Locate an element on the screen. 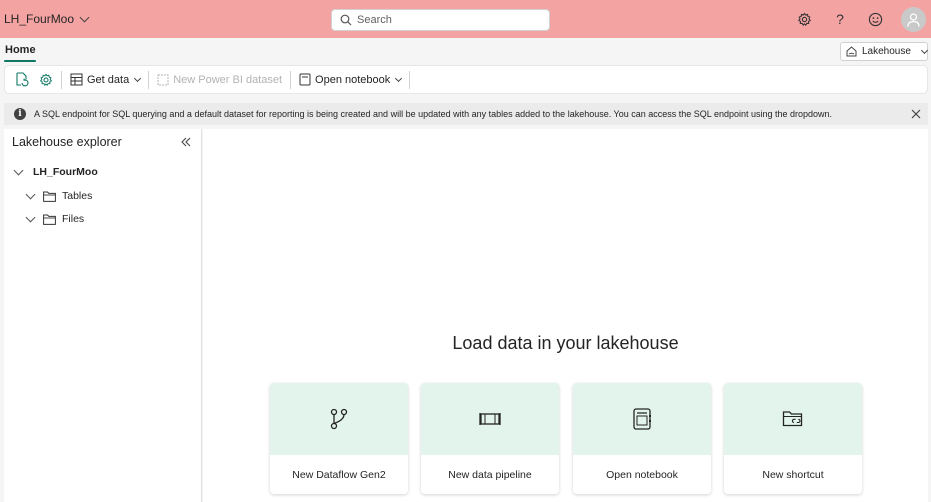 The width and height of the screenshot is (931, 502). tree-item-lakehouse-root: LH_FourMoo is located at coordinates (55, 171).